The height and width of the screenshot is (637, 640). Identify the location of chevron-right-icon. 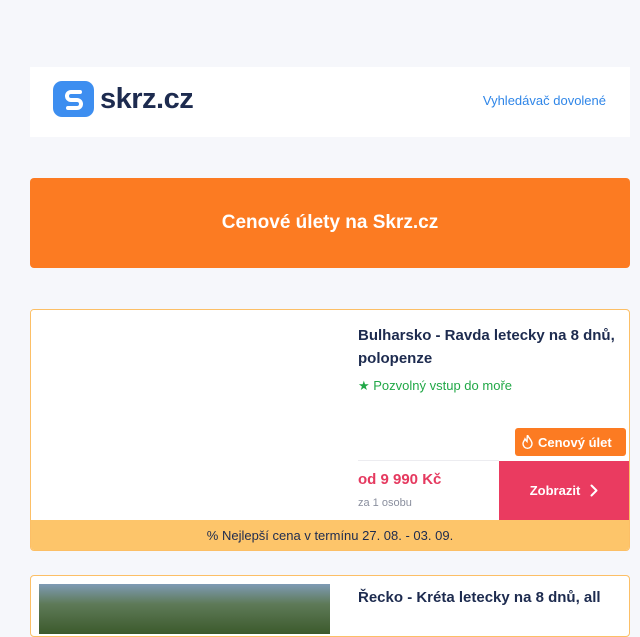
(594, 490).